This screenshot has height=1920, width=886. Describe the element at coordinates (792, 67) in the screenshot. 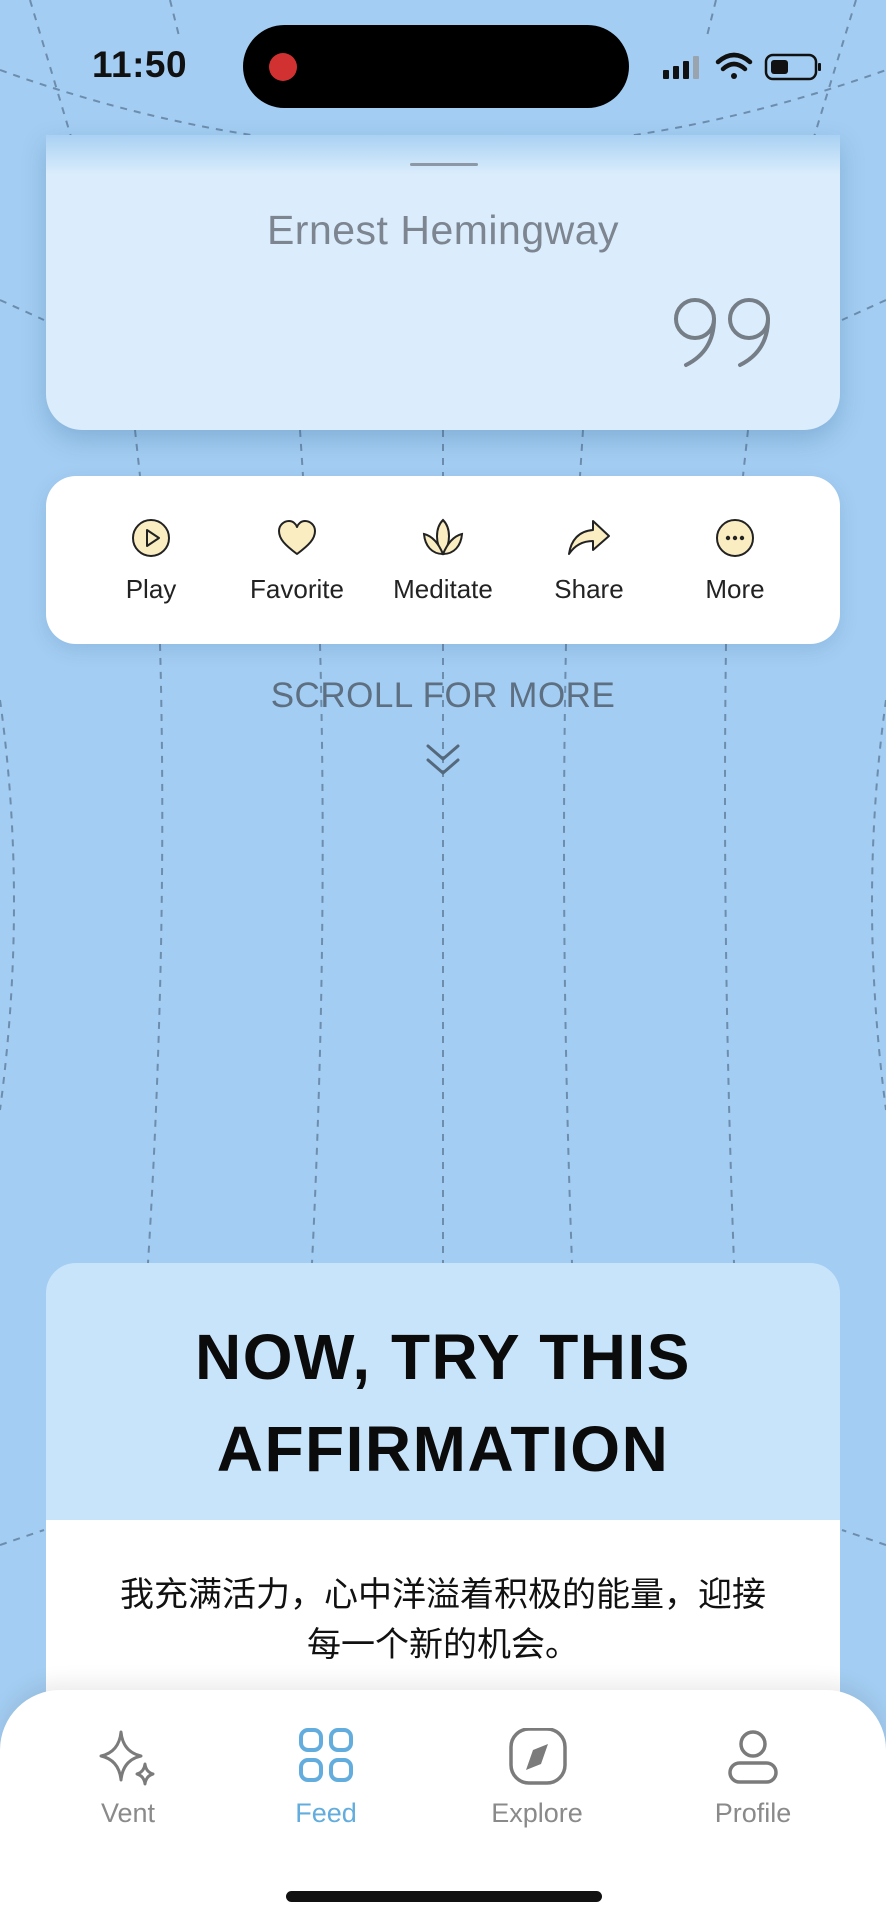

I see `battery-icon` at that location.